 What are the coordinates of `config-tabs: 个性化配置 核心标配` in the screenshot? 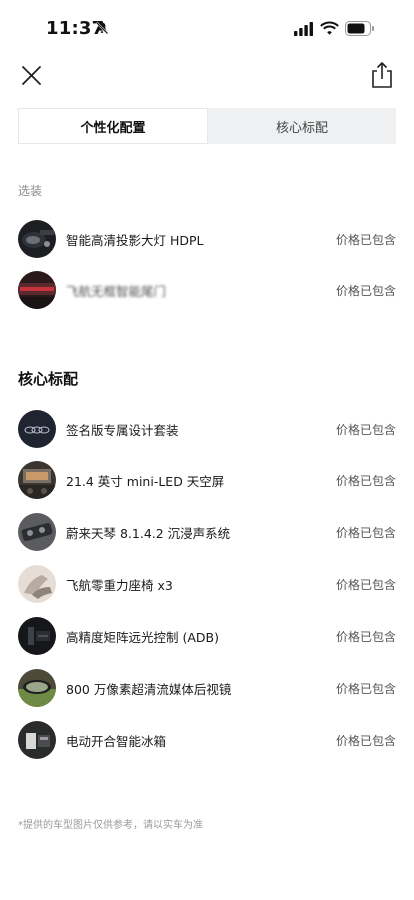 It's located at (207, 126).